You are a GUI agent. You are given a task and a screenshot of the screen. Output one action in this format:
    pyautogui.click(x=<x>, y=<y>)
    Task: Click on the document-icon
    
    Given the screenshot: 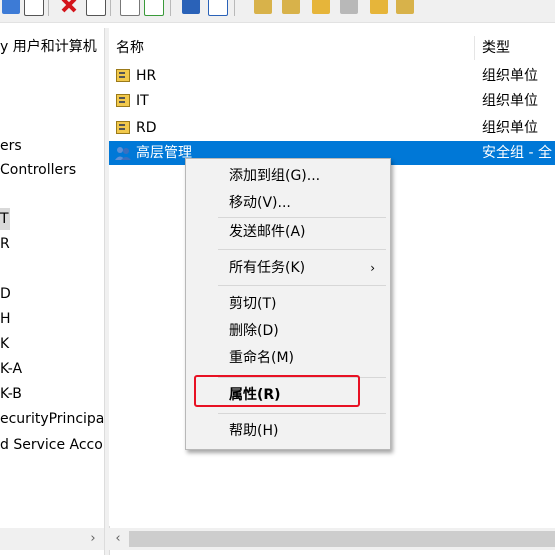 What is the action you would take?
    pyautogui.click(x=34, y=8)
    